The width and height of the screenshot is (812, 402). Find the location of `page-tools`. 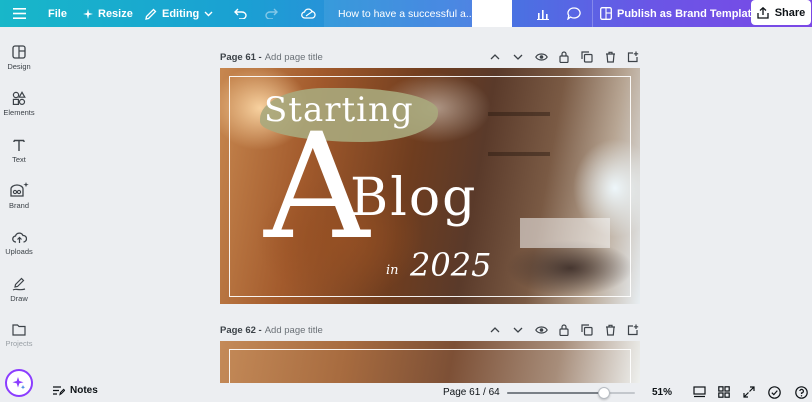

page-tools is located at coordinates (564, 57).